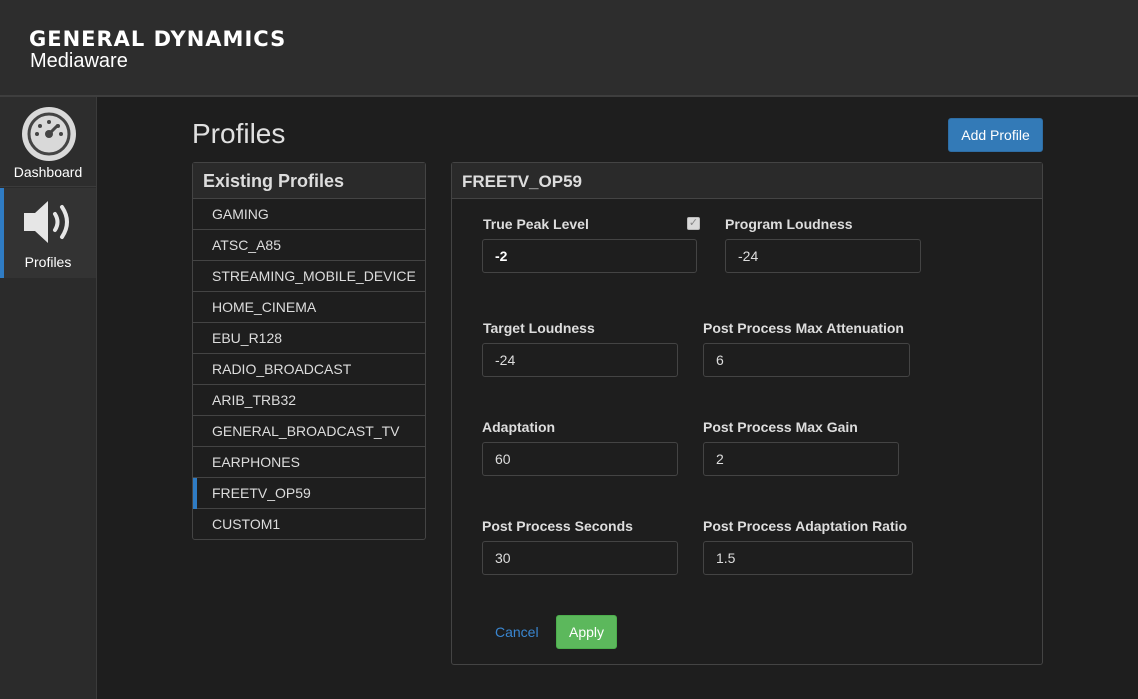 This screenshot has width=1138, height=699. Describe the element at coordinates (589, 256) in the screenshot. I see `true-peak-level-input` at that location.